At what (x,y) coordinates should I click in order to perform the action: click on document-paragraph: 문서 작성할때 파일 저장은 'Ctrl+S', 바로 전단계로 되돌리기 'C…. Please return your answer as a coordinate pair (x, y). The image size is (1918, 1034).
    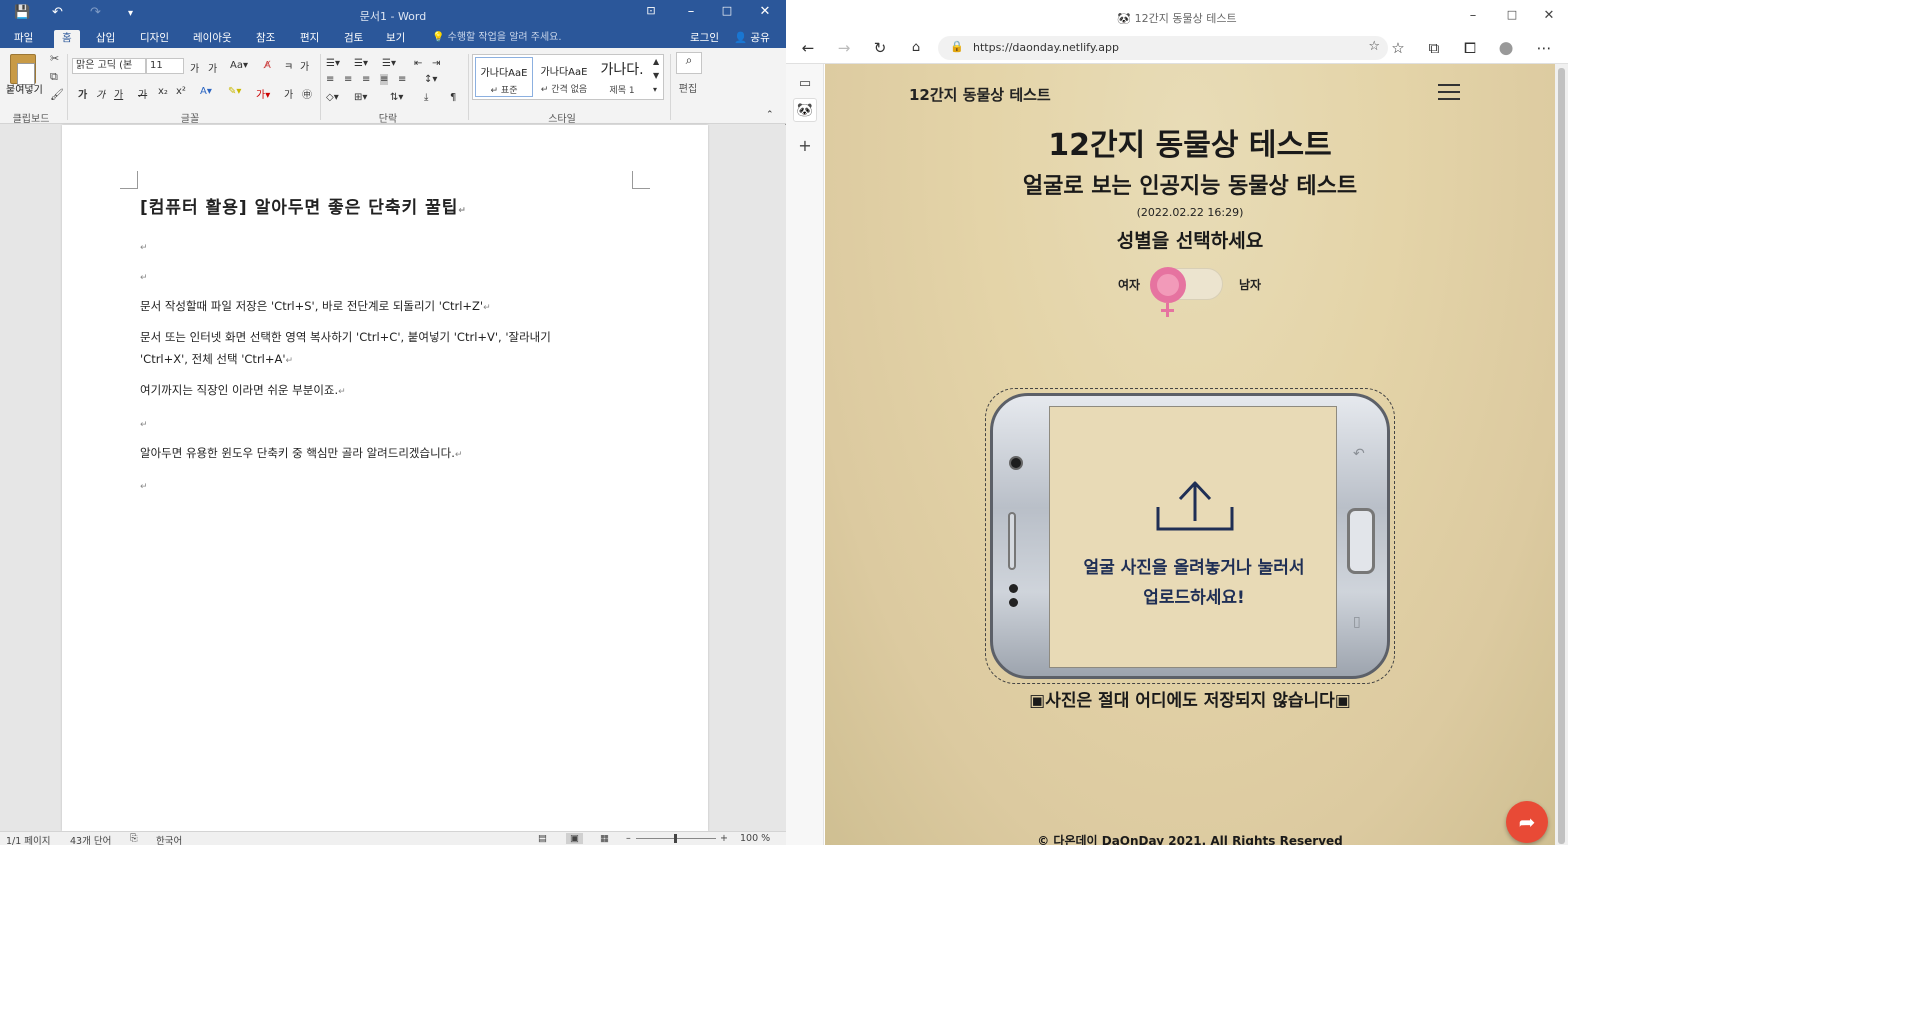
    Looking at the image, I should click on (387, 307).